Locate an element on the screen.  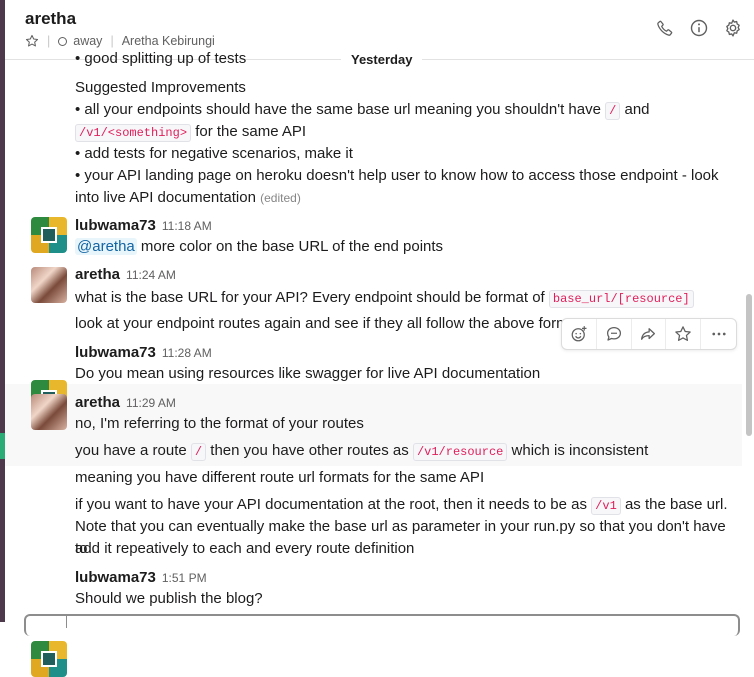
message-author: aretha 11:24 AM is located at coordinates (125, 274).